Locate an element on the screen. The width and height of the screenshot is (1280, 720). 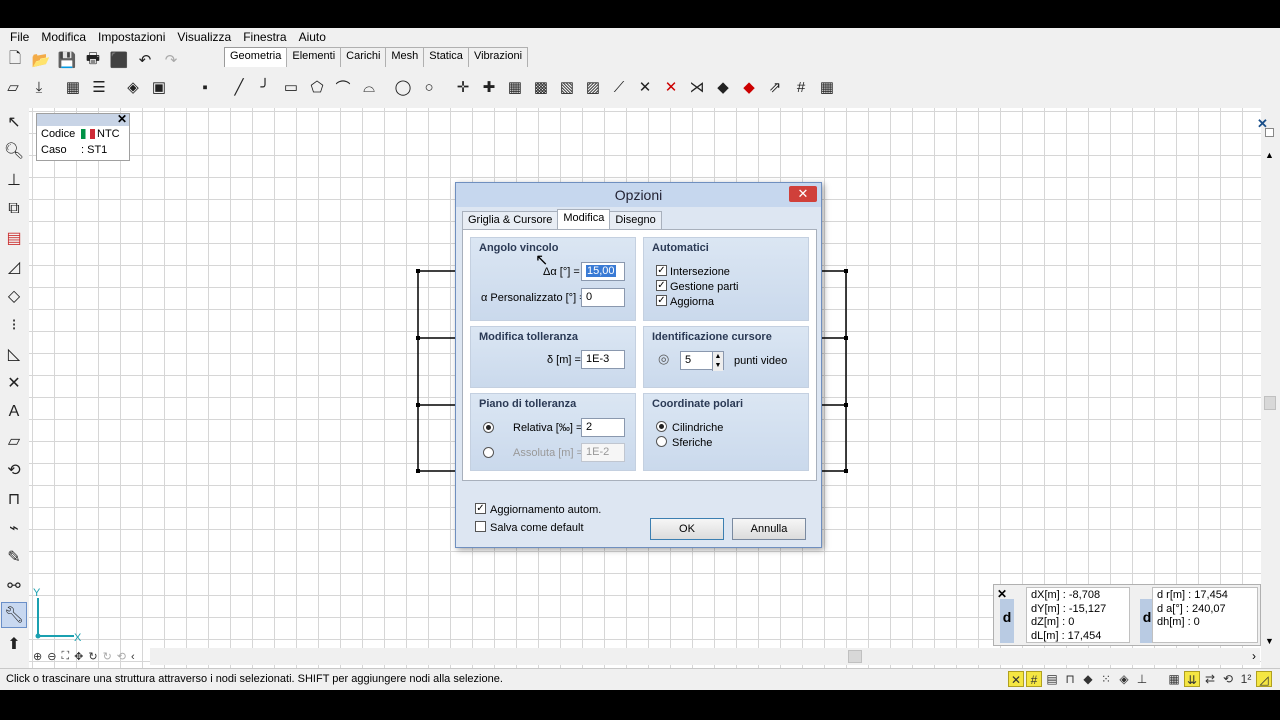
x-axis-label: X is located at coordinates (78, 638).